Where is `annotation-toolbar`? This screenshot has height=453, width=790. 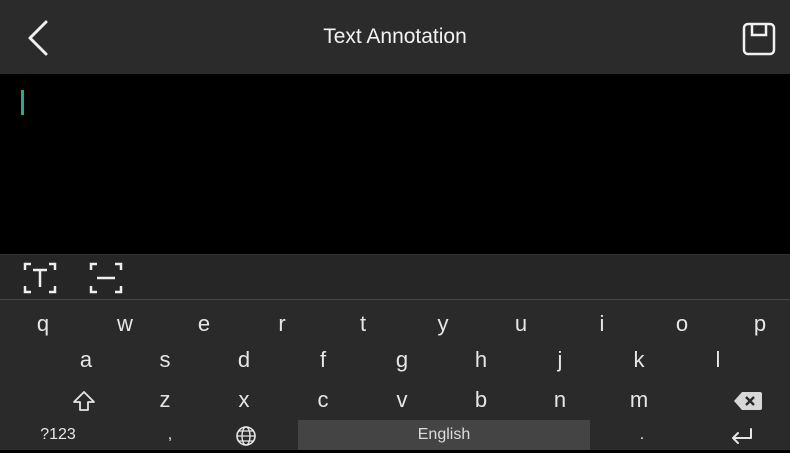
annotation-toolbar is located at coordinates (395, 277).